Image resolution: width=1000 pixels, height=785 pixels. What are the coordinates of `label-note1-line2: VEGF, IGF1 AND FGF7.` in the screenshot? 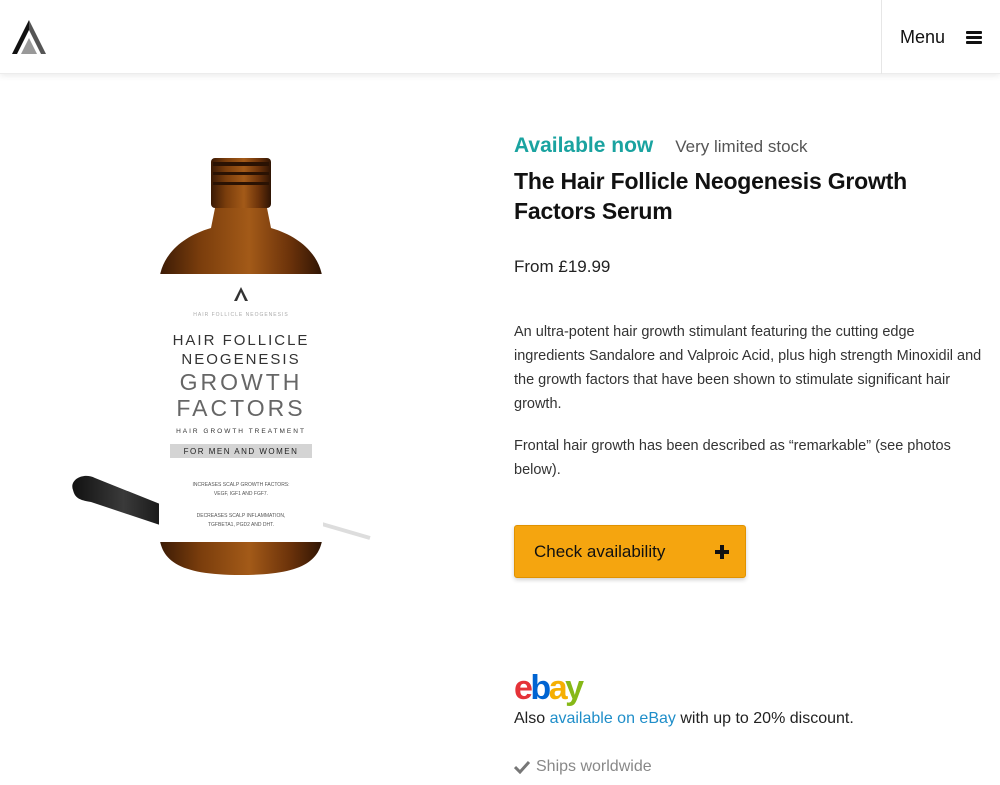 It's located at (241, 494).